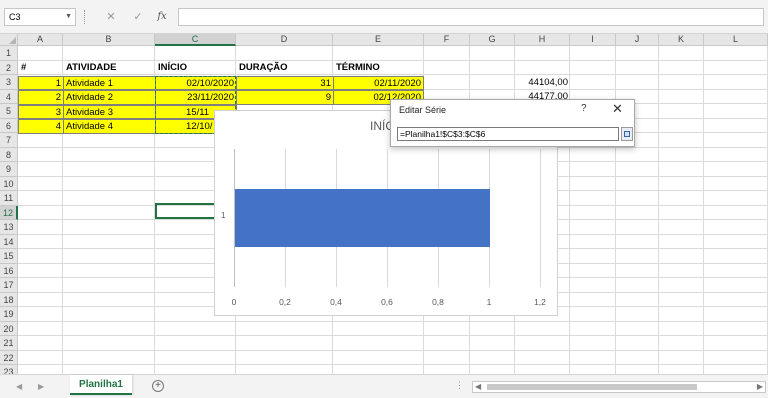 This screenshot has width=768, height=398. What do you see at coordinates (9, 96) in the screenshot?
I see `row-header-4: 4` at bounding box center [9, 96].